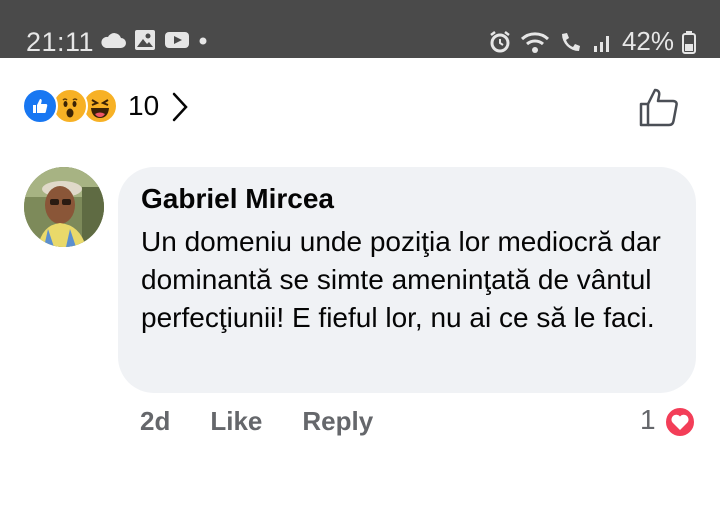  I want to click on alarm-icon, so click(500, 41).